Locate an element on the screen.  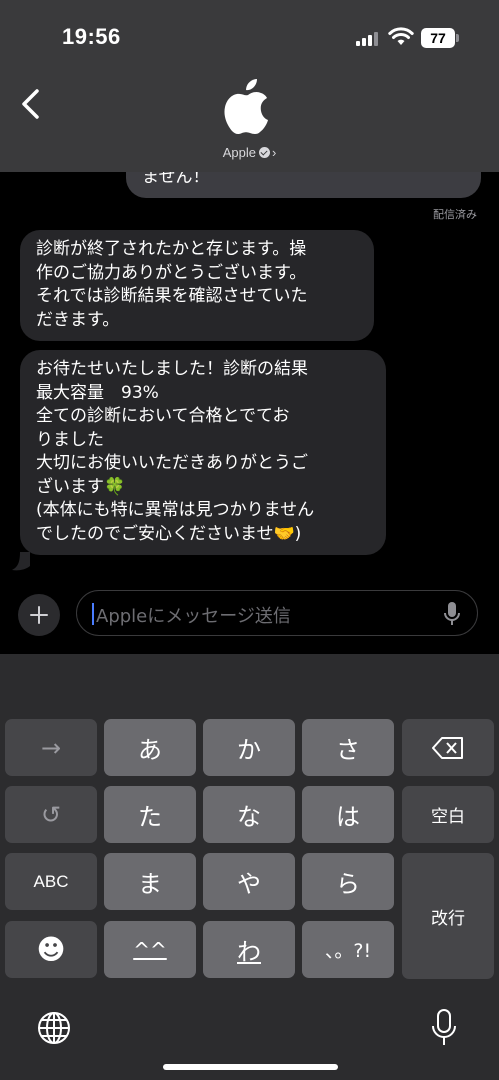
message-input-placeholder: Appleにメッセージ送信 is located at coordinates (193, 616).